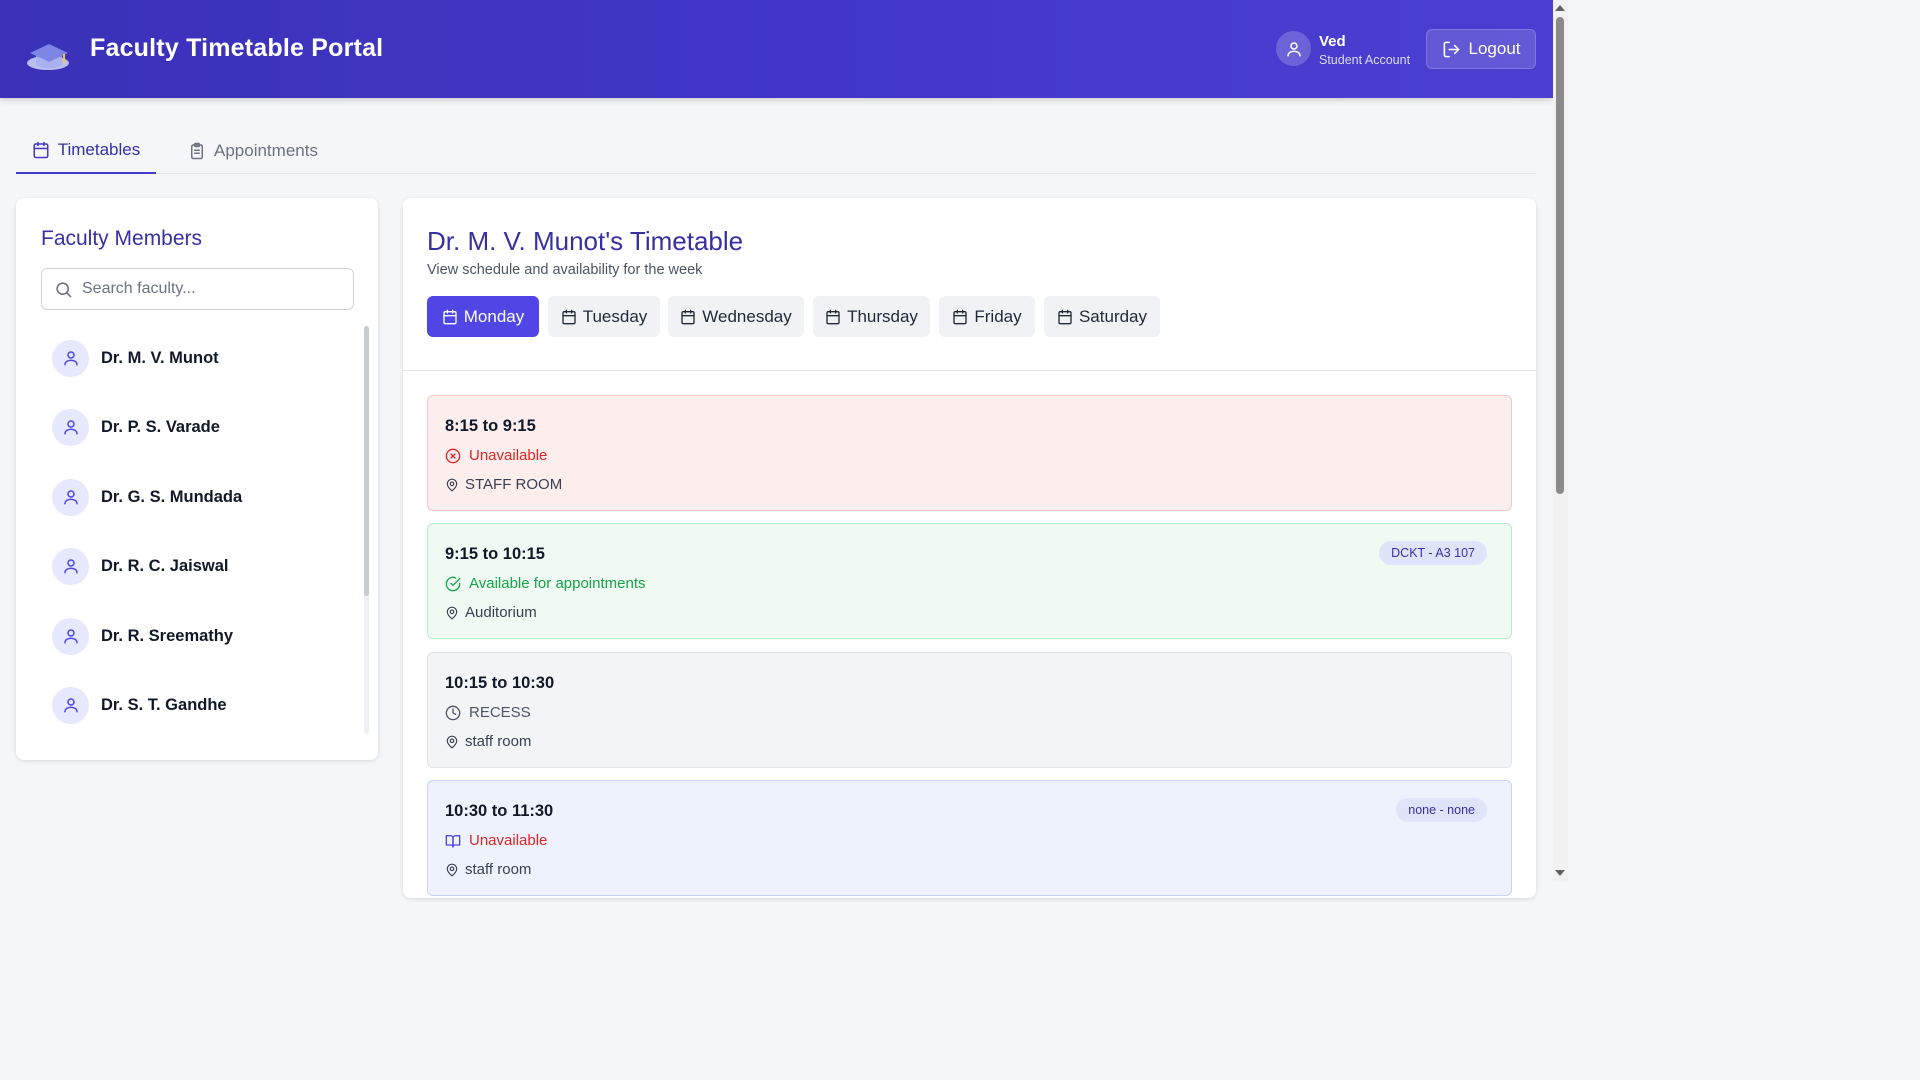 This screenshot has height=1080, width=1920. I want to click on slot-status: RECESS, so click(488, 712).